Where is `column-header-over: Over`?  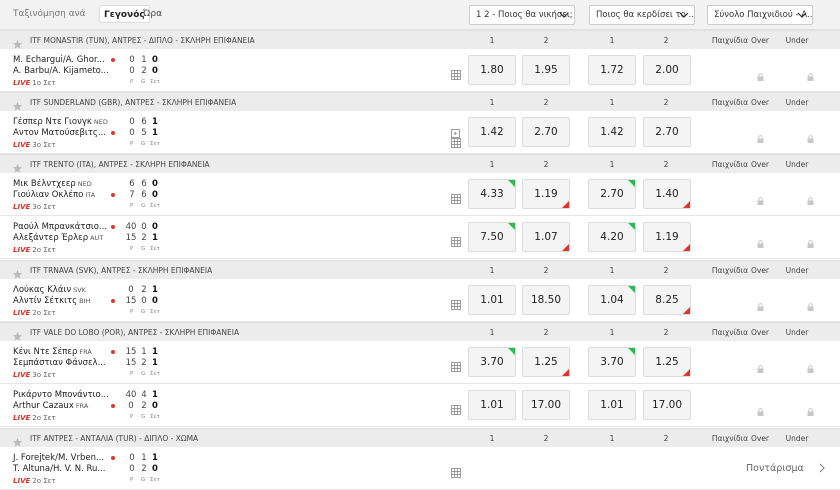
column-header-over: Over is located at coordinates (760, 438).